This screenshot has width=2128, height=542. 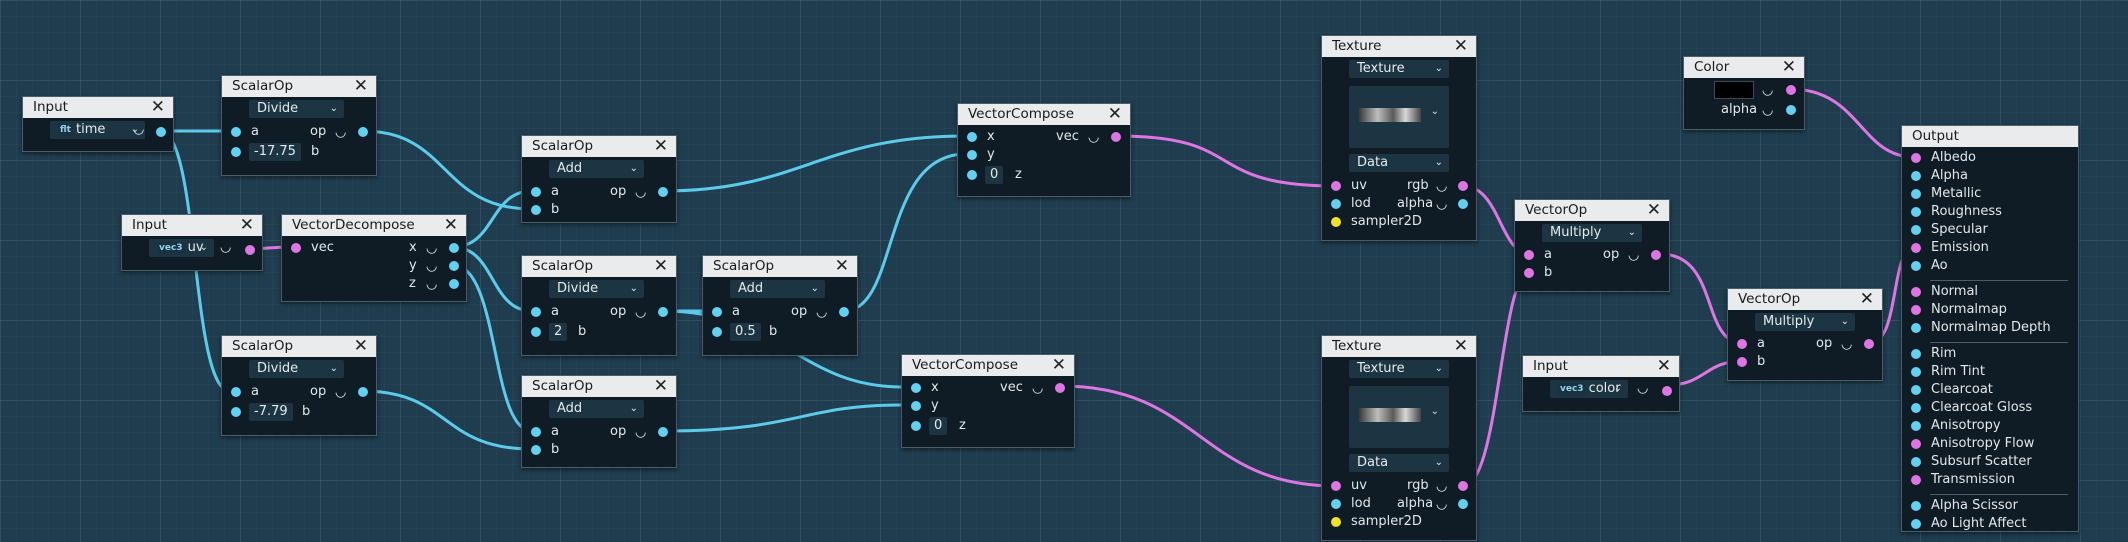 I want to click on input-port-alpha-scissor, so click(x=1916, y=506).